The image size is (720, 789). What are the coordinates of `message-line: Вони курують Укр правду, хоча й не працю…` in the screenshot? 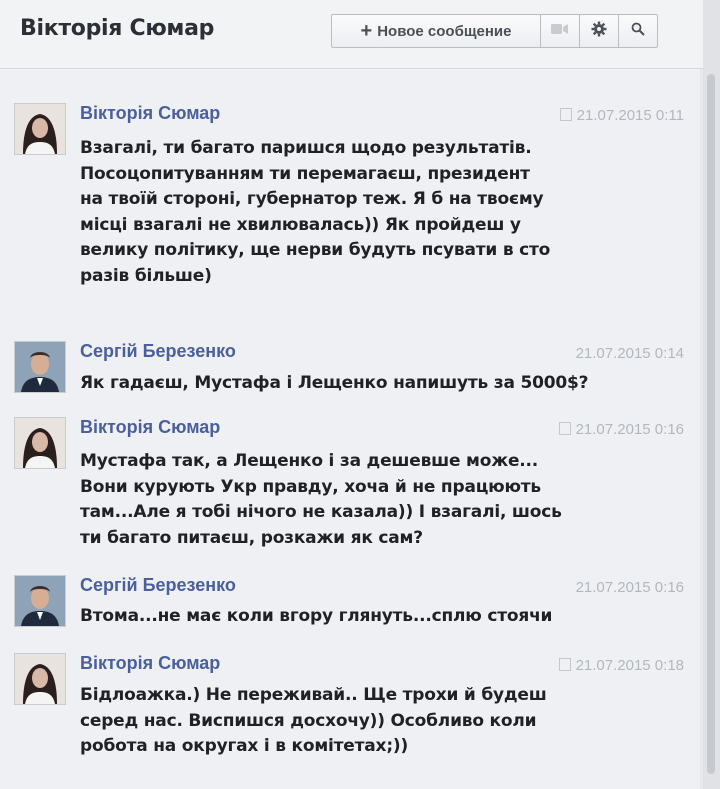 It's located at (310, 486).